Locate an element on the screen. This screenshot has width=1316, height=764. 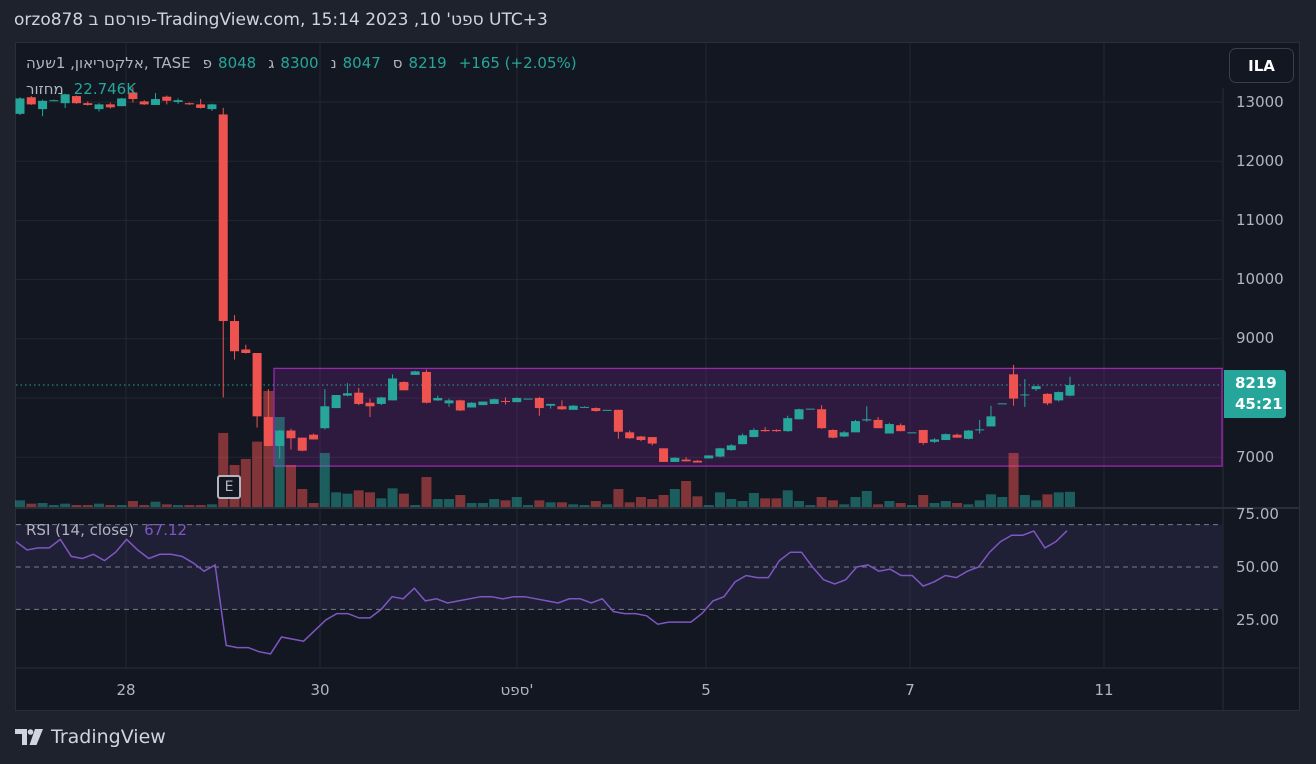
symbol-name: אלקטריאון, 1שעה, TASE is located at coordinates (108, 63).